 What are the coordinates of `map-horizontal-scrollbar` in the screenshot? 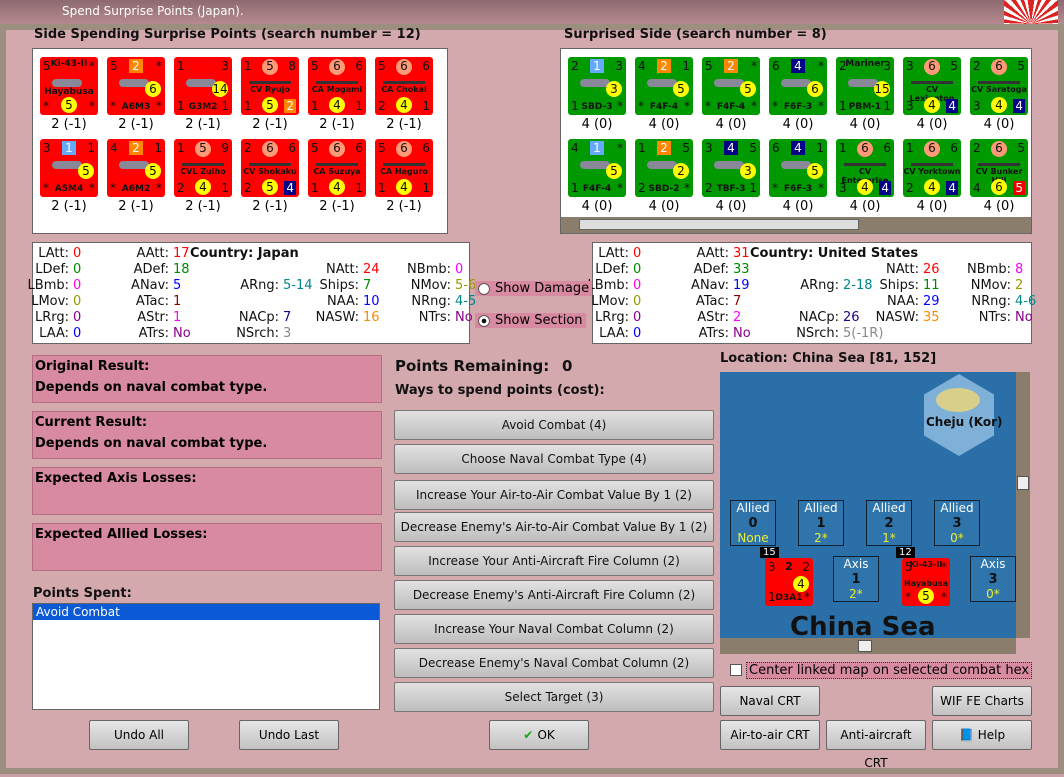 It's located at (868, 646).